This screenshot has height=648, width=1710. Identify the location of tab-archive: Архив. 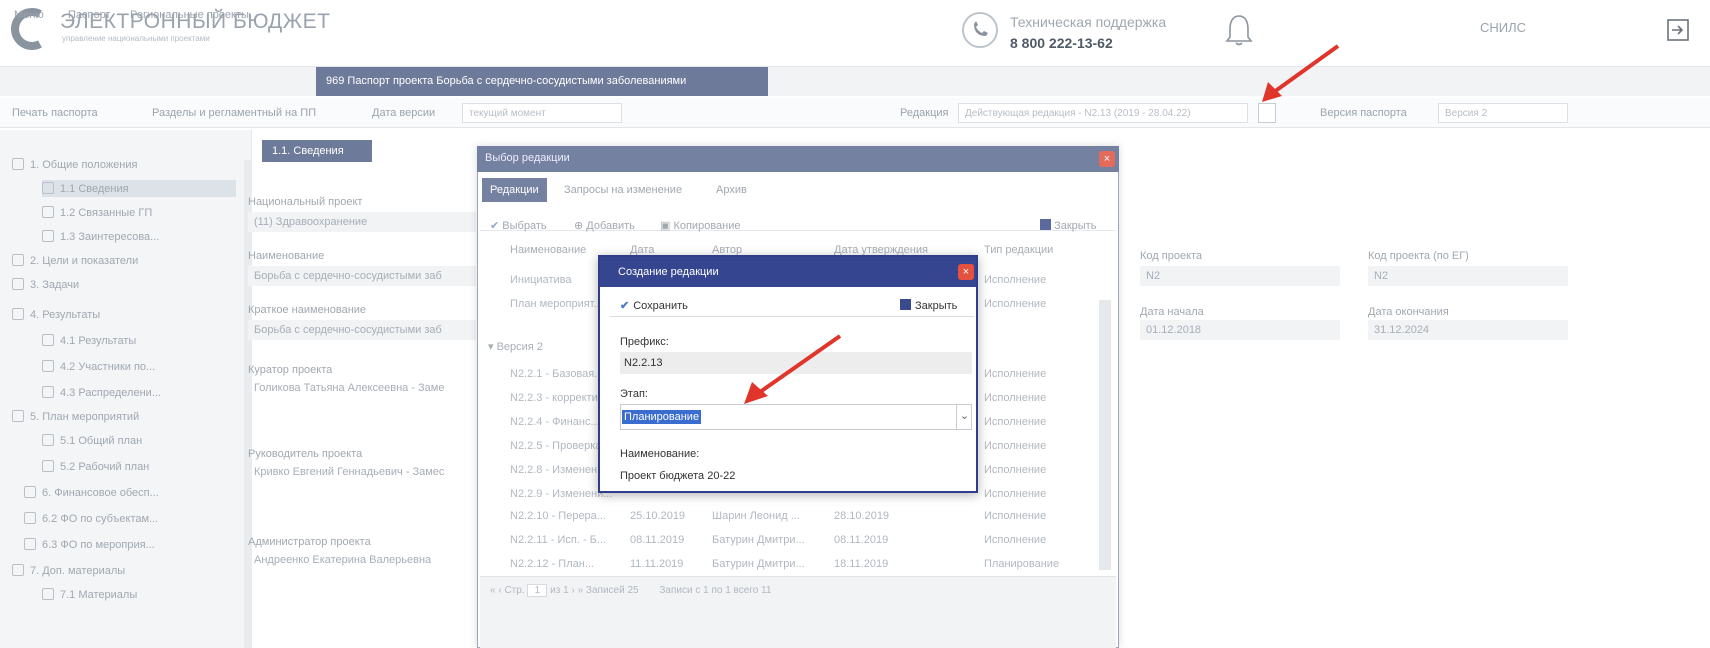
(731, 190).